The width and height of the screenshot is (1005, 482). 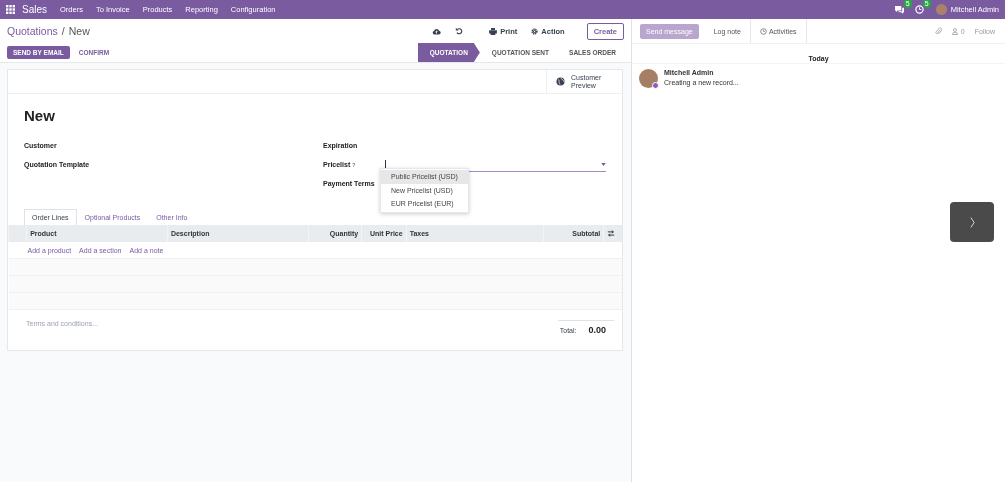 I want to click on chevron-right-icon, so click(x=972, y=222).